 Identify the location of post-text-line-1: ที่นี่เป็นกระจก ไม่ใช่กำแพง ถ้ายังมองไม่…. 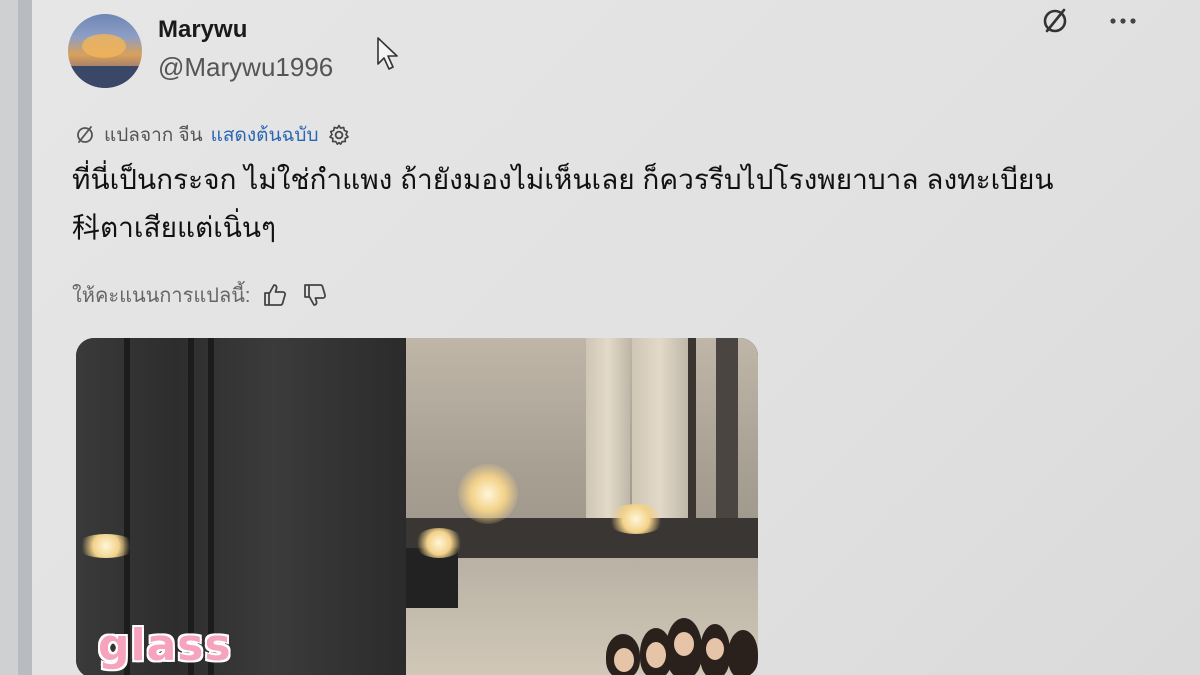
(563, 179).